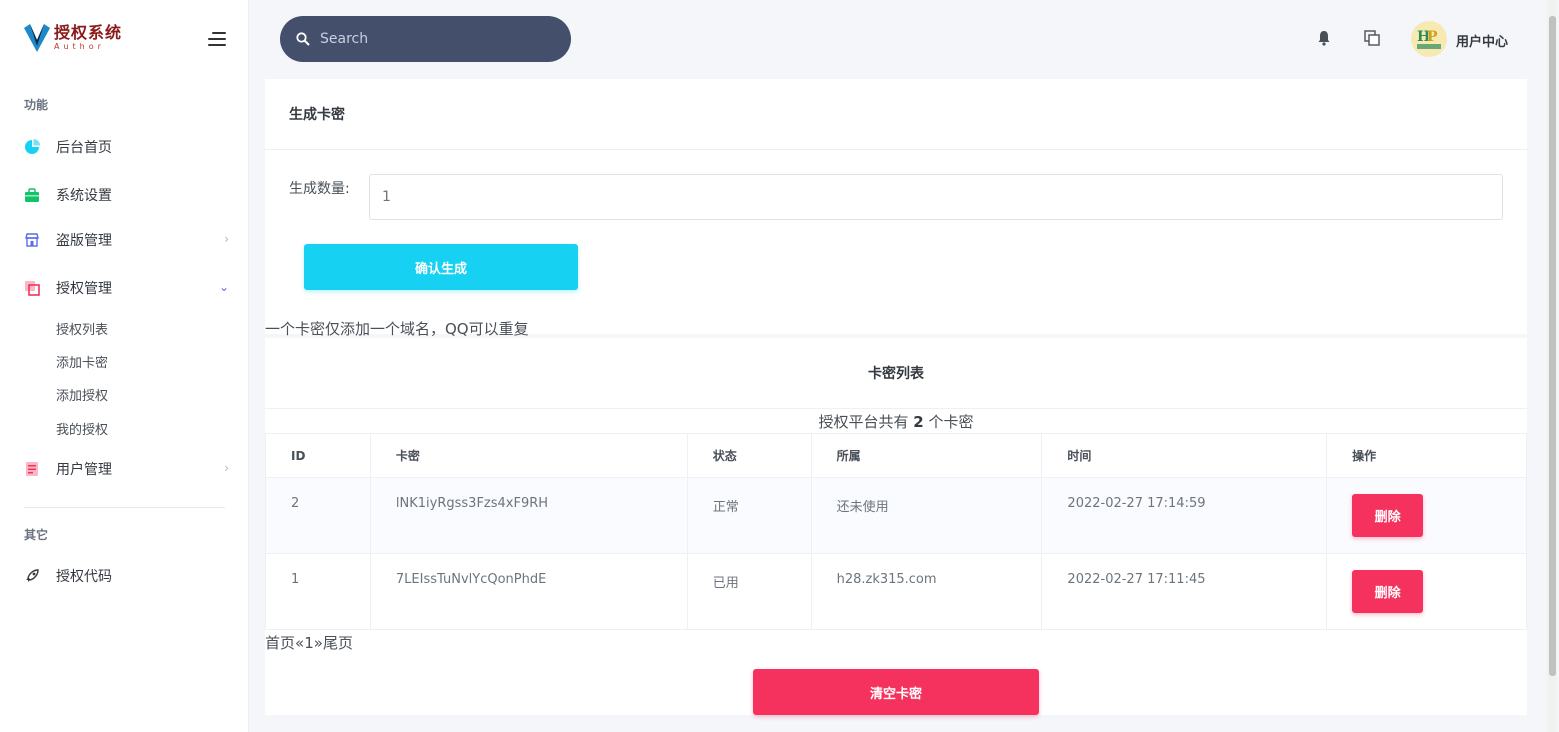 The height and width of the screenshot is (732, 1559). I want to click on card-count-suffix: 个卡密, so click(948, 422).